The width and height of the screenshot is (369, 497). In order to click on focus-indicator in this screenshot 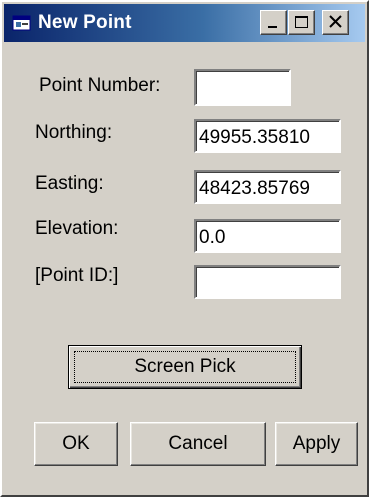, I will do `click(185, 367)`.